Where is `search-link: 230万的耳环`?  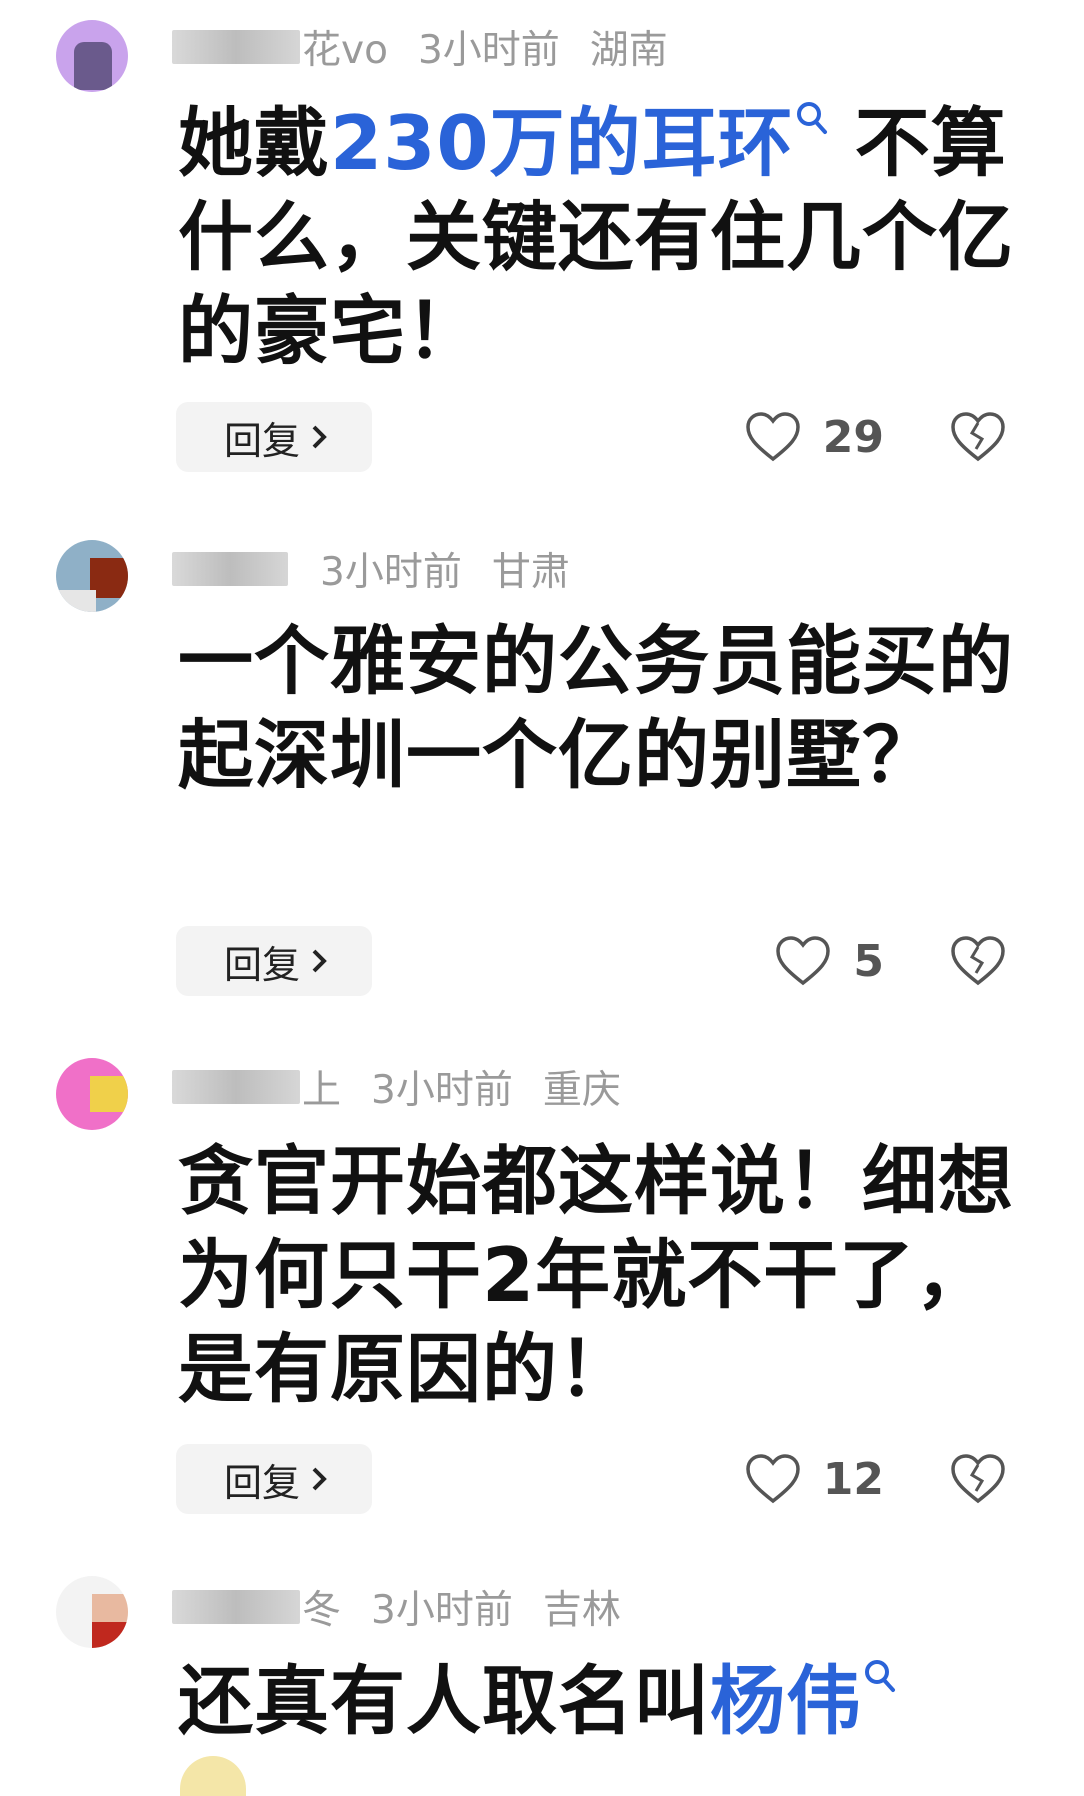
search-link: 230万的耳环 is located at coordinates (579, 143).